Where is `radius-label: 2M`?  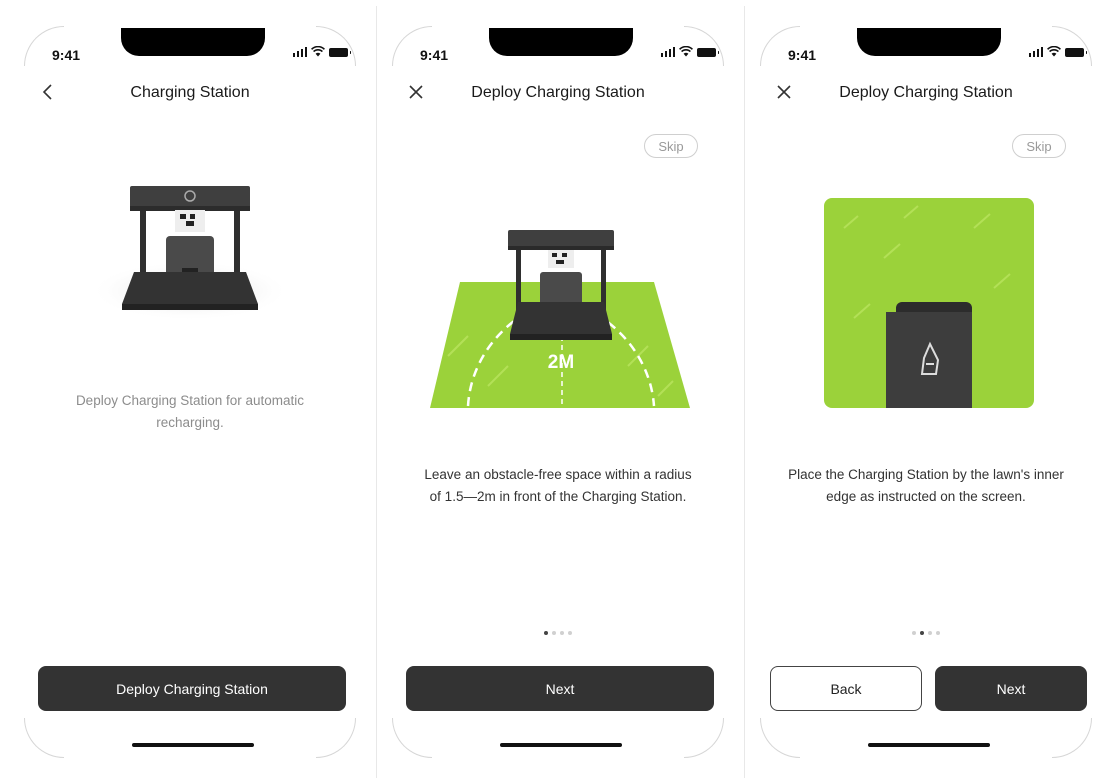 radius-label: 2M is located at coordinates (561, 362).